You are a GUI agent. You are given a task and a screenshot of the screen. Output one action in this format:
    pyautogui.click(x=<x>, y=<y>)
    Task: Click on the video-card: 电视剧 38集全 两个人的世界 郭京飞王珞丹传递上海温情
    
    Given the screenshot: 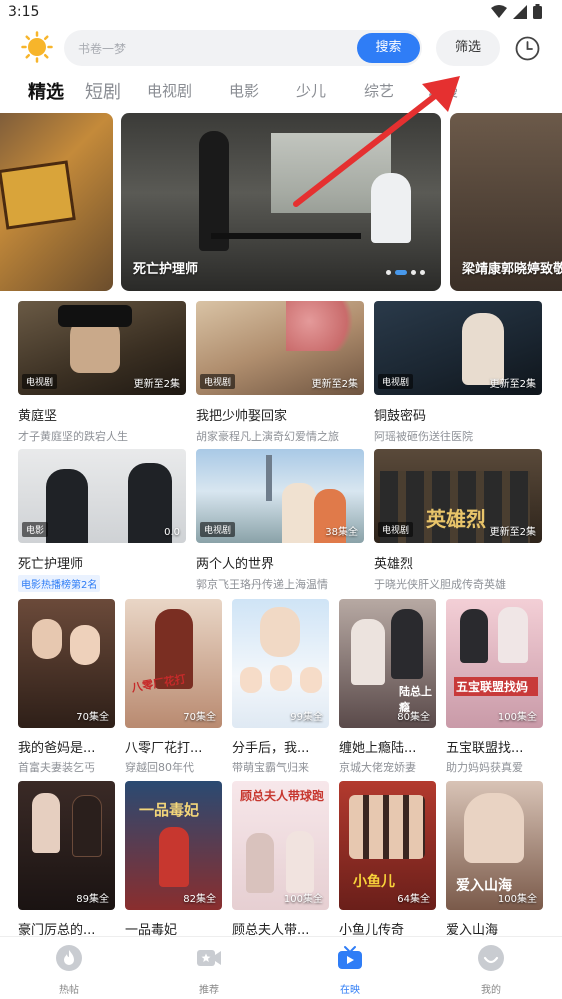 What is the action you would take?
    pyautogui.click(x=280, y=520)
    